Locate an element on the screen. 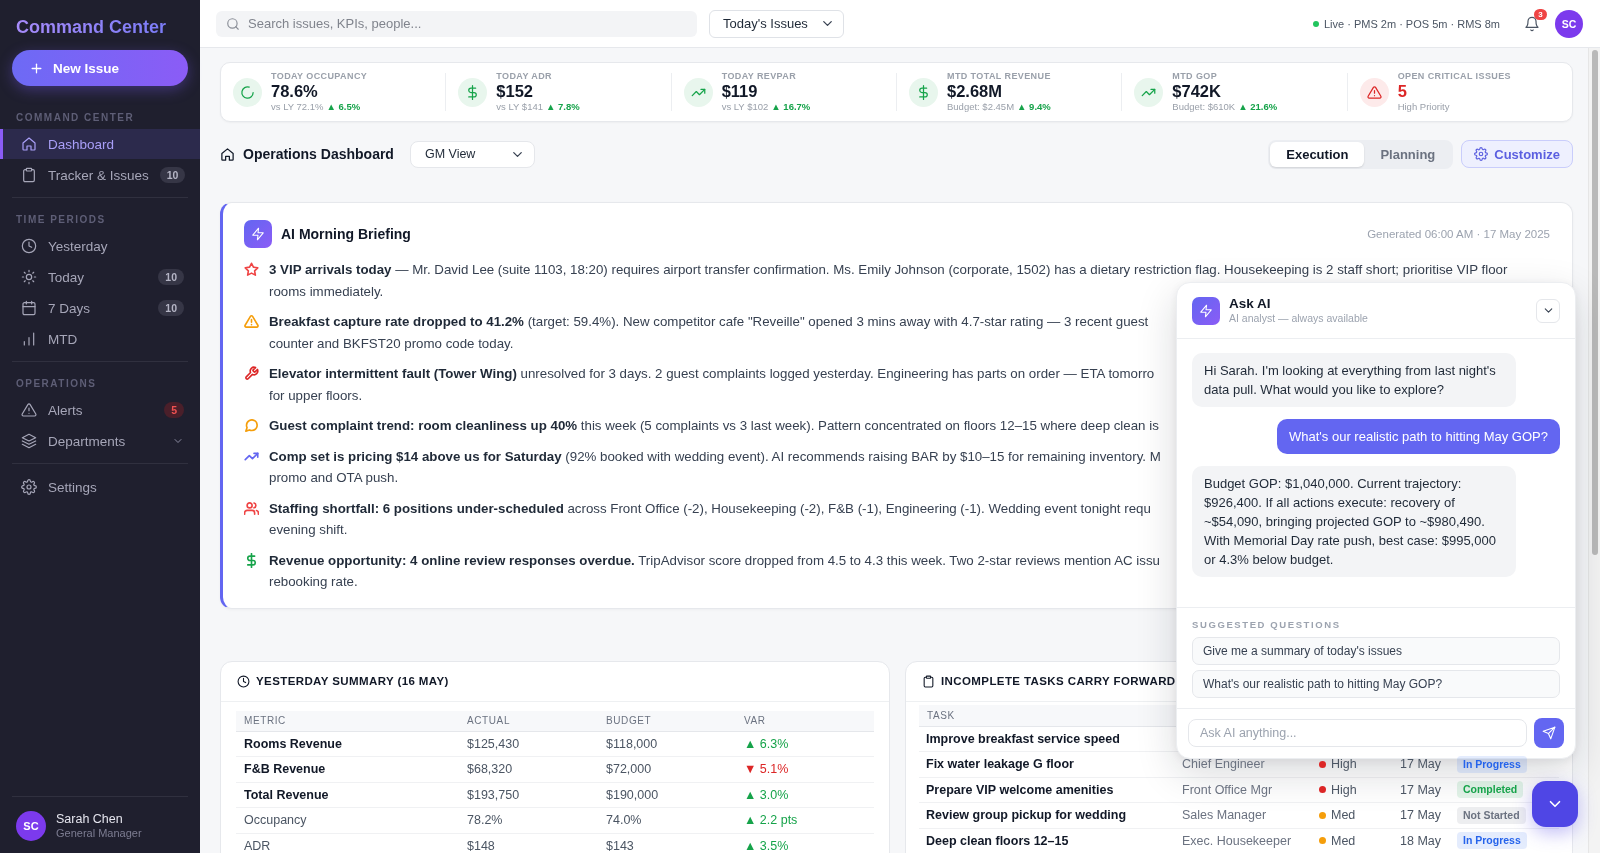 This screenshot has width=1600, height=853. briefing-text: Comp set is pricing $14 above us for Saturday (92% booked with wedding event). AI recommends raising BAR by $10–15 for remaining inventory. M promo and OTA push. is located at coordinates (715, 467).